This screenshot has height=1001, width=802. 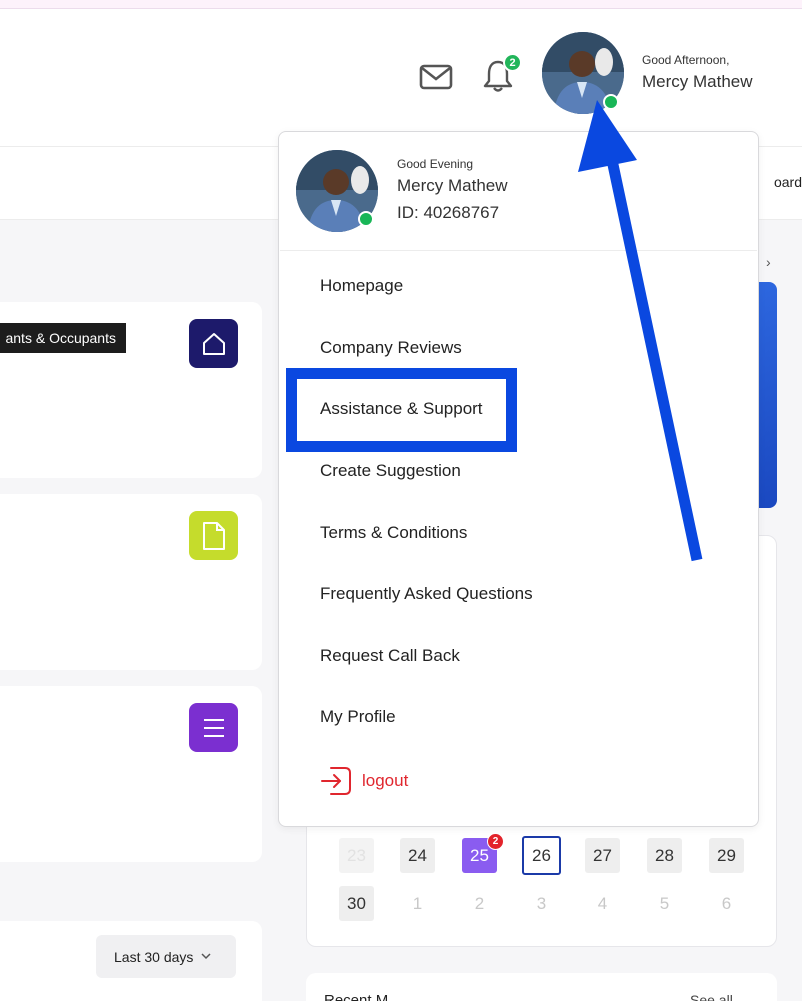 What do you see at coordinates (602, 855) in the screenshot?
I see `calendar-day: 27` at bounding box center [602, 855].